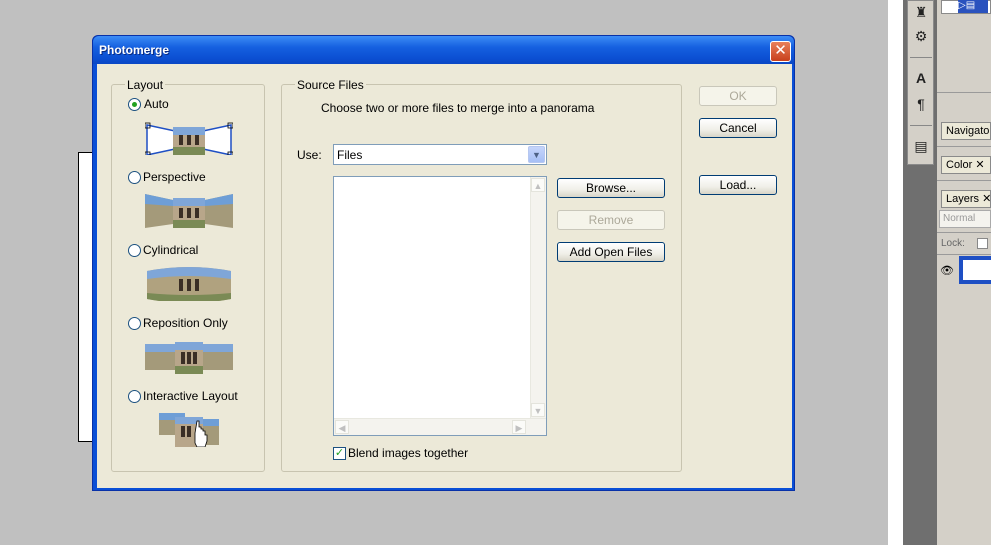 The image size is (991, 545). I want to click on visibility-eye-icon: 👁, so click(947, 270).